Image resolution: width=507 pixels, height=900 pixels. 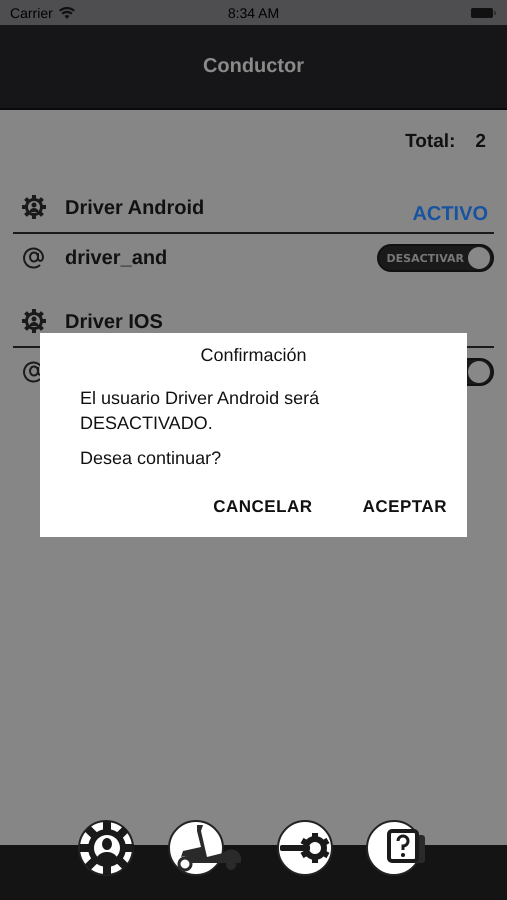 What do you see at coordinates (480, 142) in the screenshot?
I see `total-value: 2` at bounding box center [480, 142].